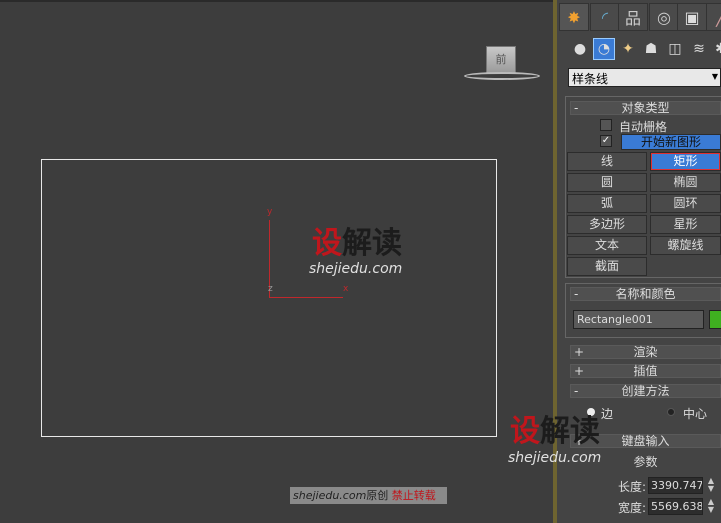  Describe the element at coordinates (346, 289) in the screenshot. I see `axis-x-label: x` at that location.